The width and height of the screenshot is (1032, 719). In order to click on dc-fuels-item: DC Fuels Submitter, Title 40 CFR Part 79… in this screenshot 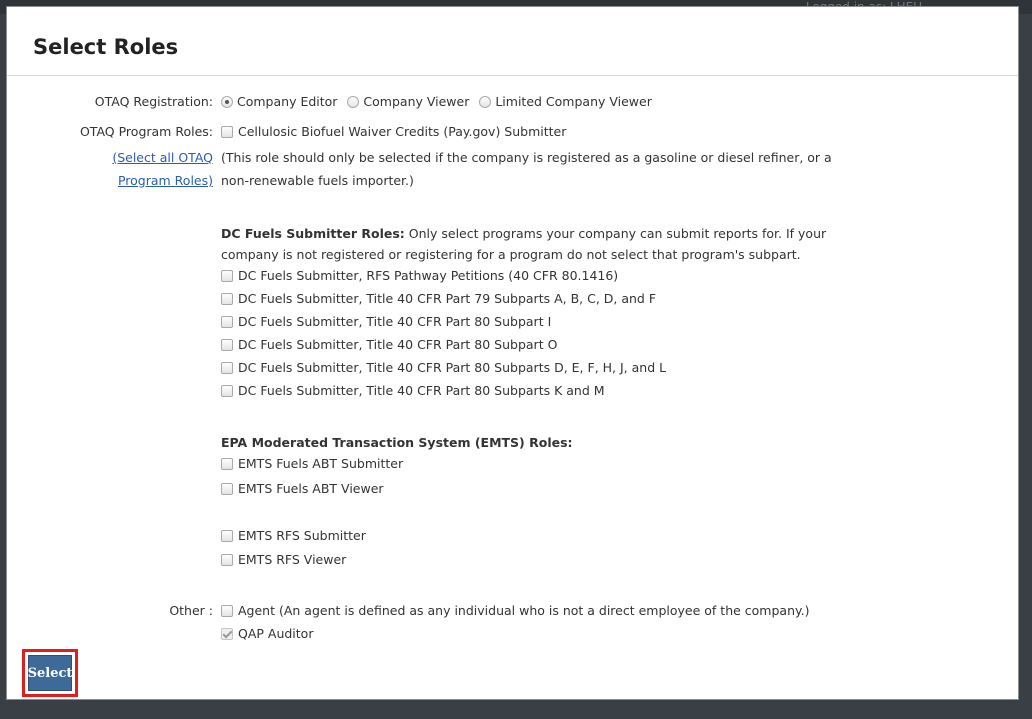, I will do `click(438, 298)`.